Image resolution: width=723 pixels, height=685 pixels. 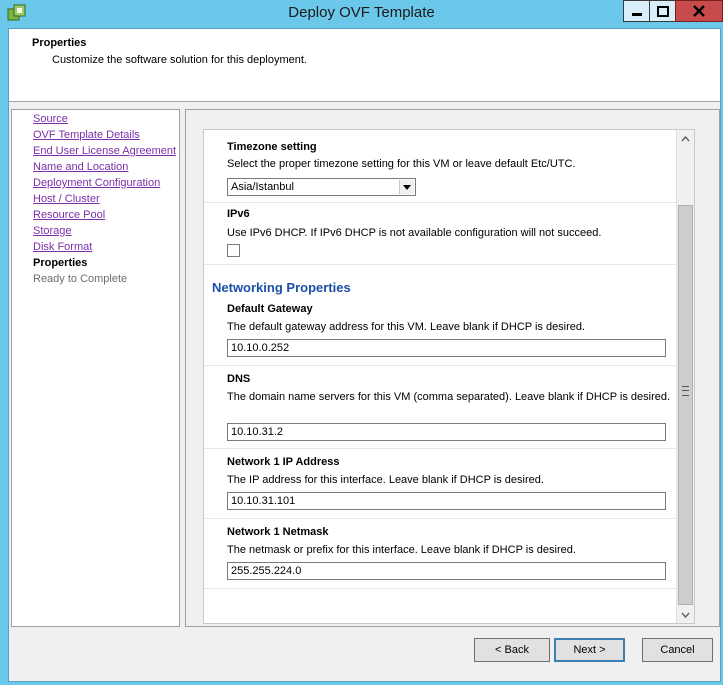 I want to click on title-bar: Deploy OVF Template, so click(x=361, y=14).